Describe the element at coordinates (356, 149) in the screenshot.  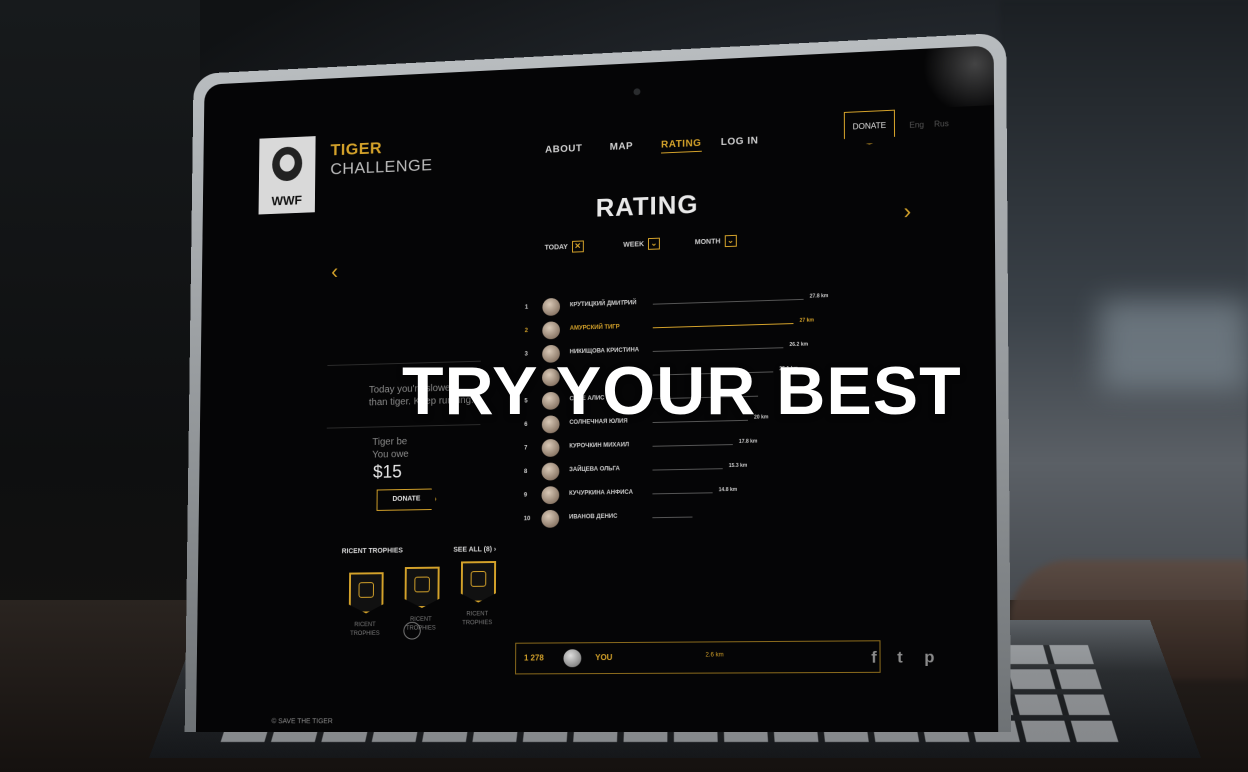
I see `brand-title-line1: TIGER` at that location.